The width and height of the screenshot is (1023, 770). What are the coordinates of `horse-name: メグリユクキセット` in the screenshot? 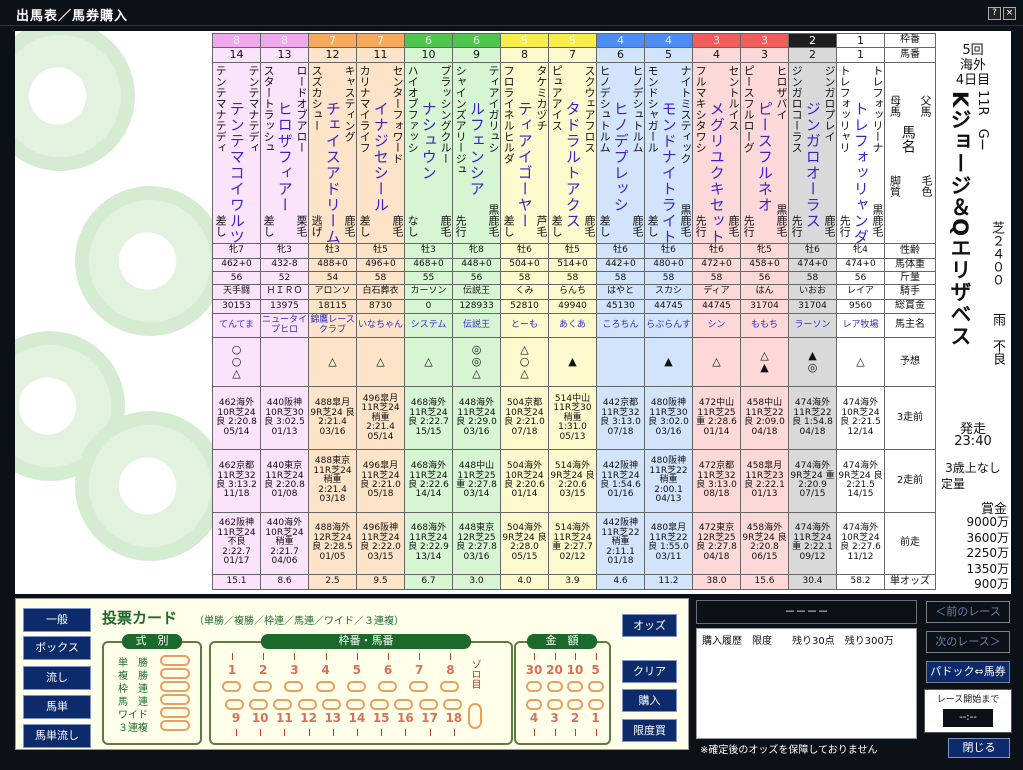 It's located at (717, 172).